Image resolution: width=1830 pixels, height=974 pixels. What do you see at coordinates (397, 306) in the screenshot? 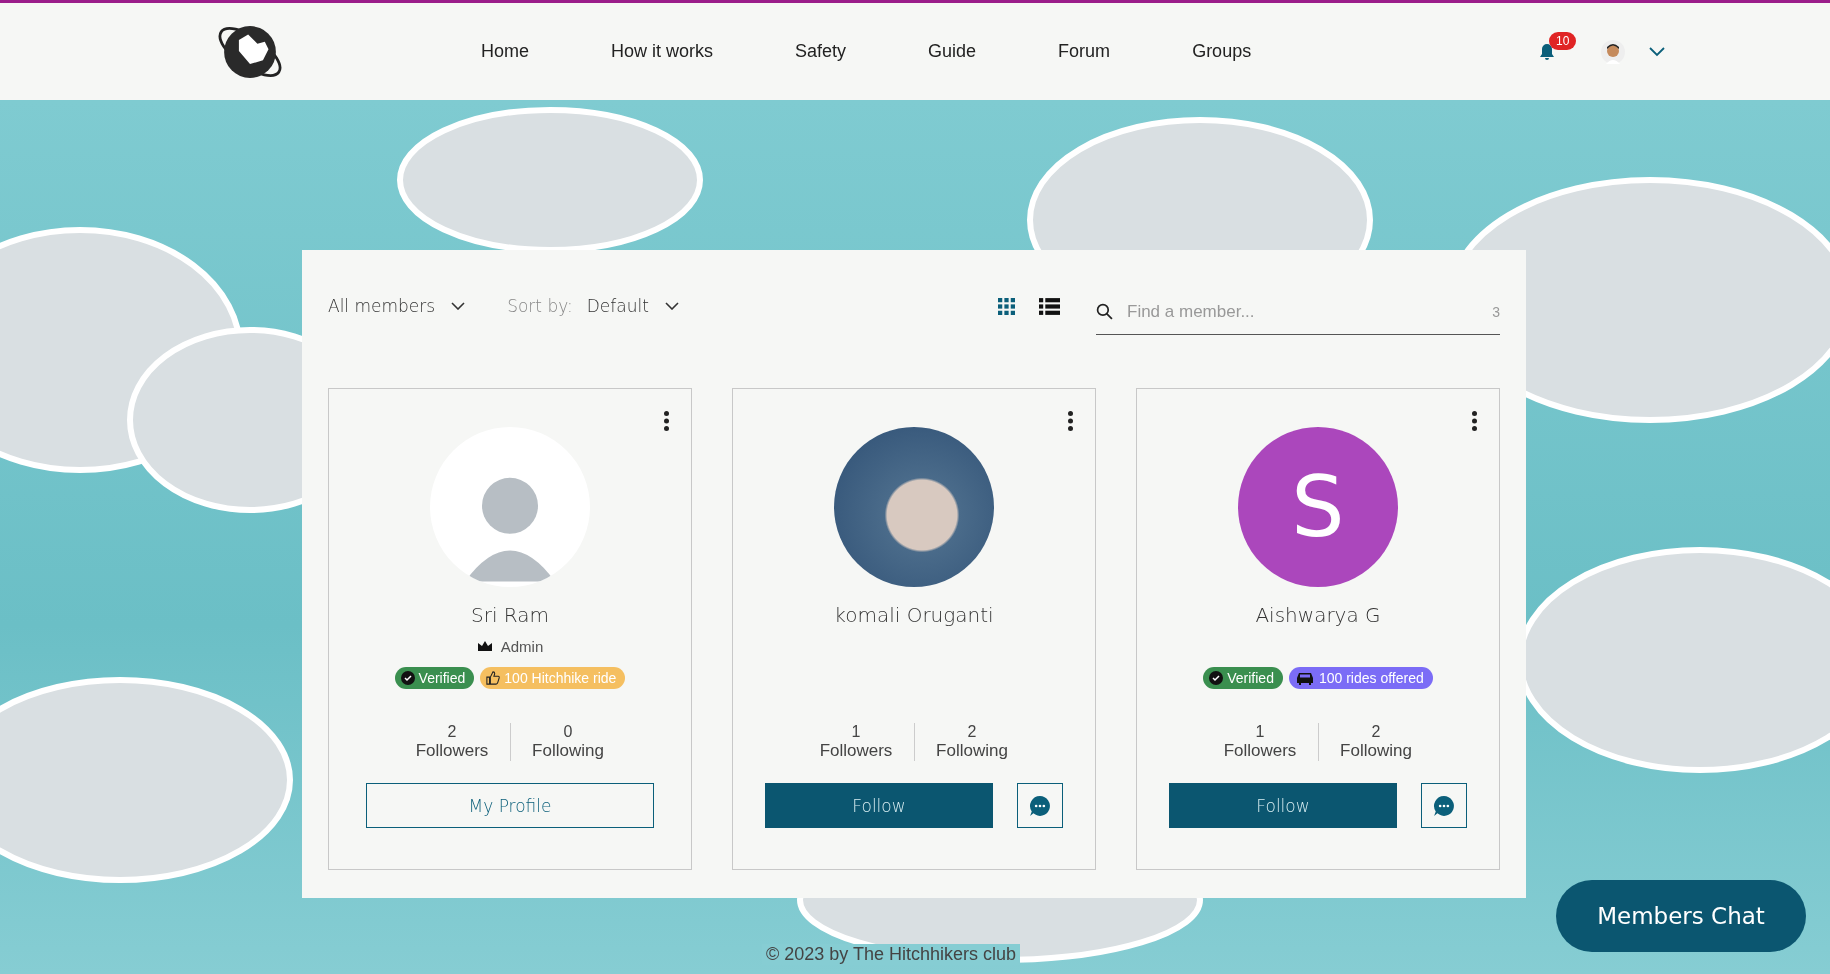
I see `members-filter-dropdown: All members` at bounding box center [397, 306].